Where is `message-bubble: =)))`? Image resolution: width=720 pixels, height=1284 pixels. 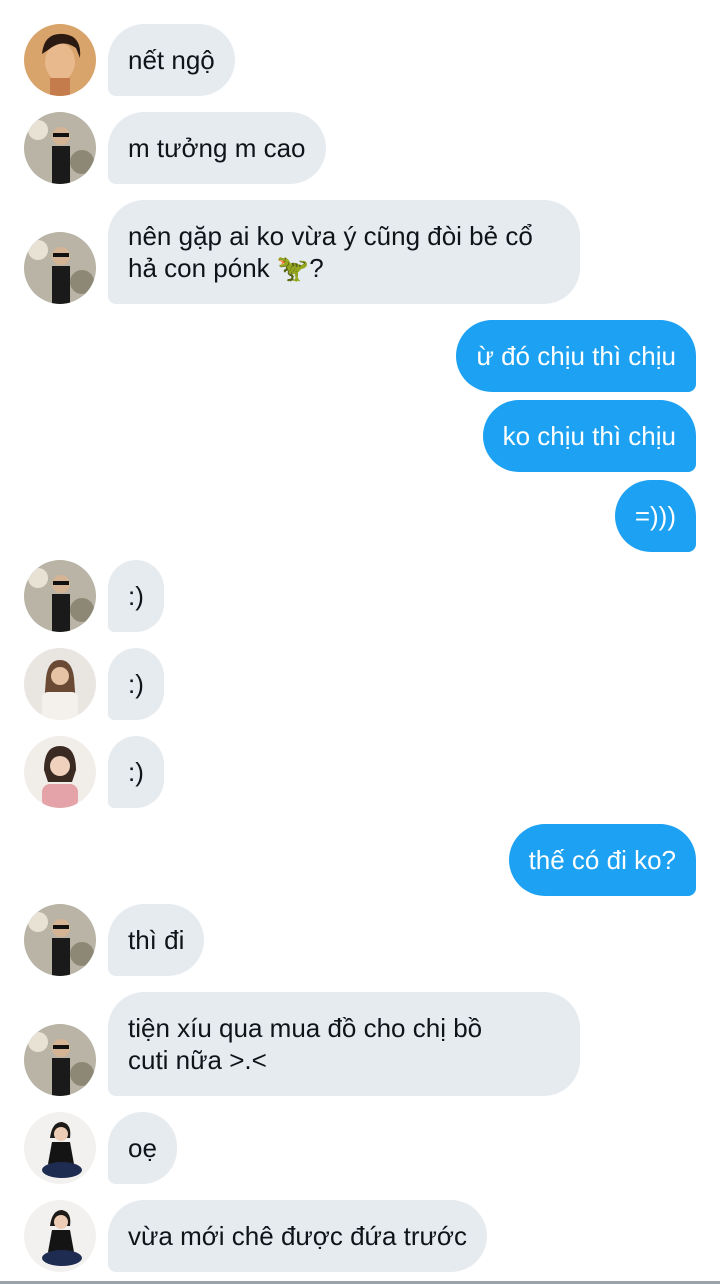
message-bubble: =))) is located at coordinates (655, 516).